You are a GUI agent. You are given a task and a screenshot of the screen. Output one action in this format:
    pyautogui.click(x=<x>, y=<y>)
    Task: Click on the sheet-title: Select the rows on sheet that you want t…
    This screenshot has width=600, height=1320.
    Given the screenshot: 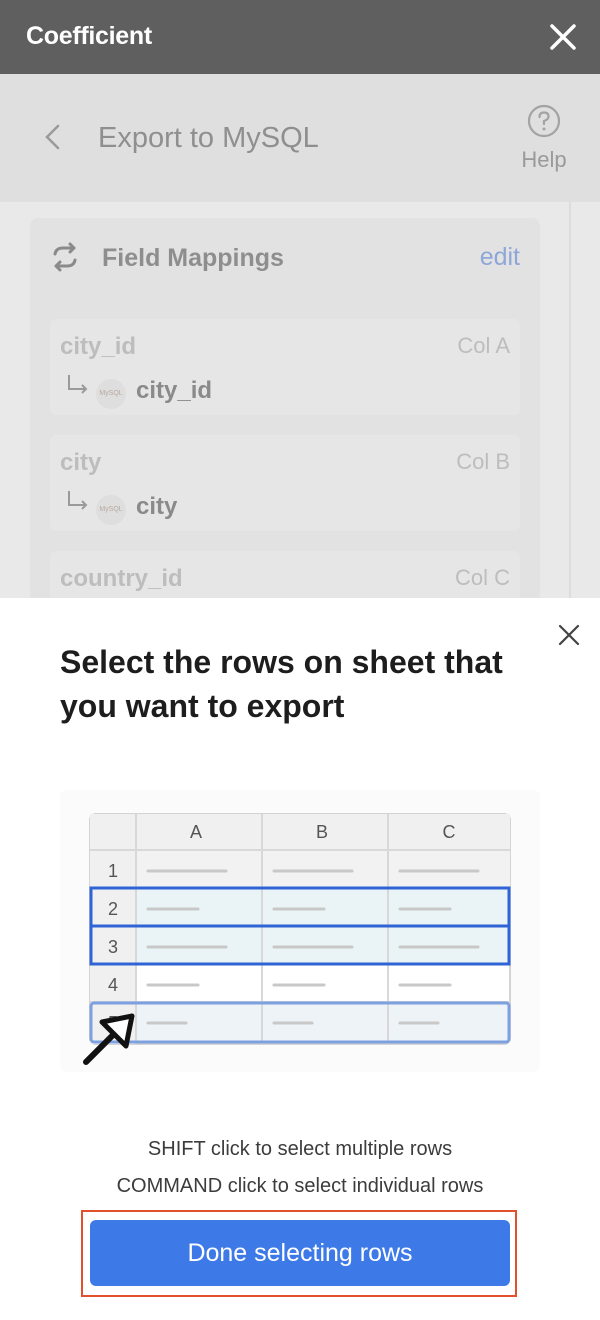 What is the action you would take?
    pyautogui.click(x=281, y=684)
    